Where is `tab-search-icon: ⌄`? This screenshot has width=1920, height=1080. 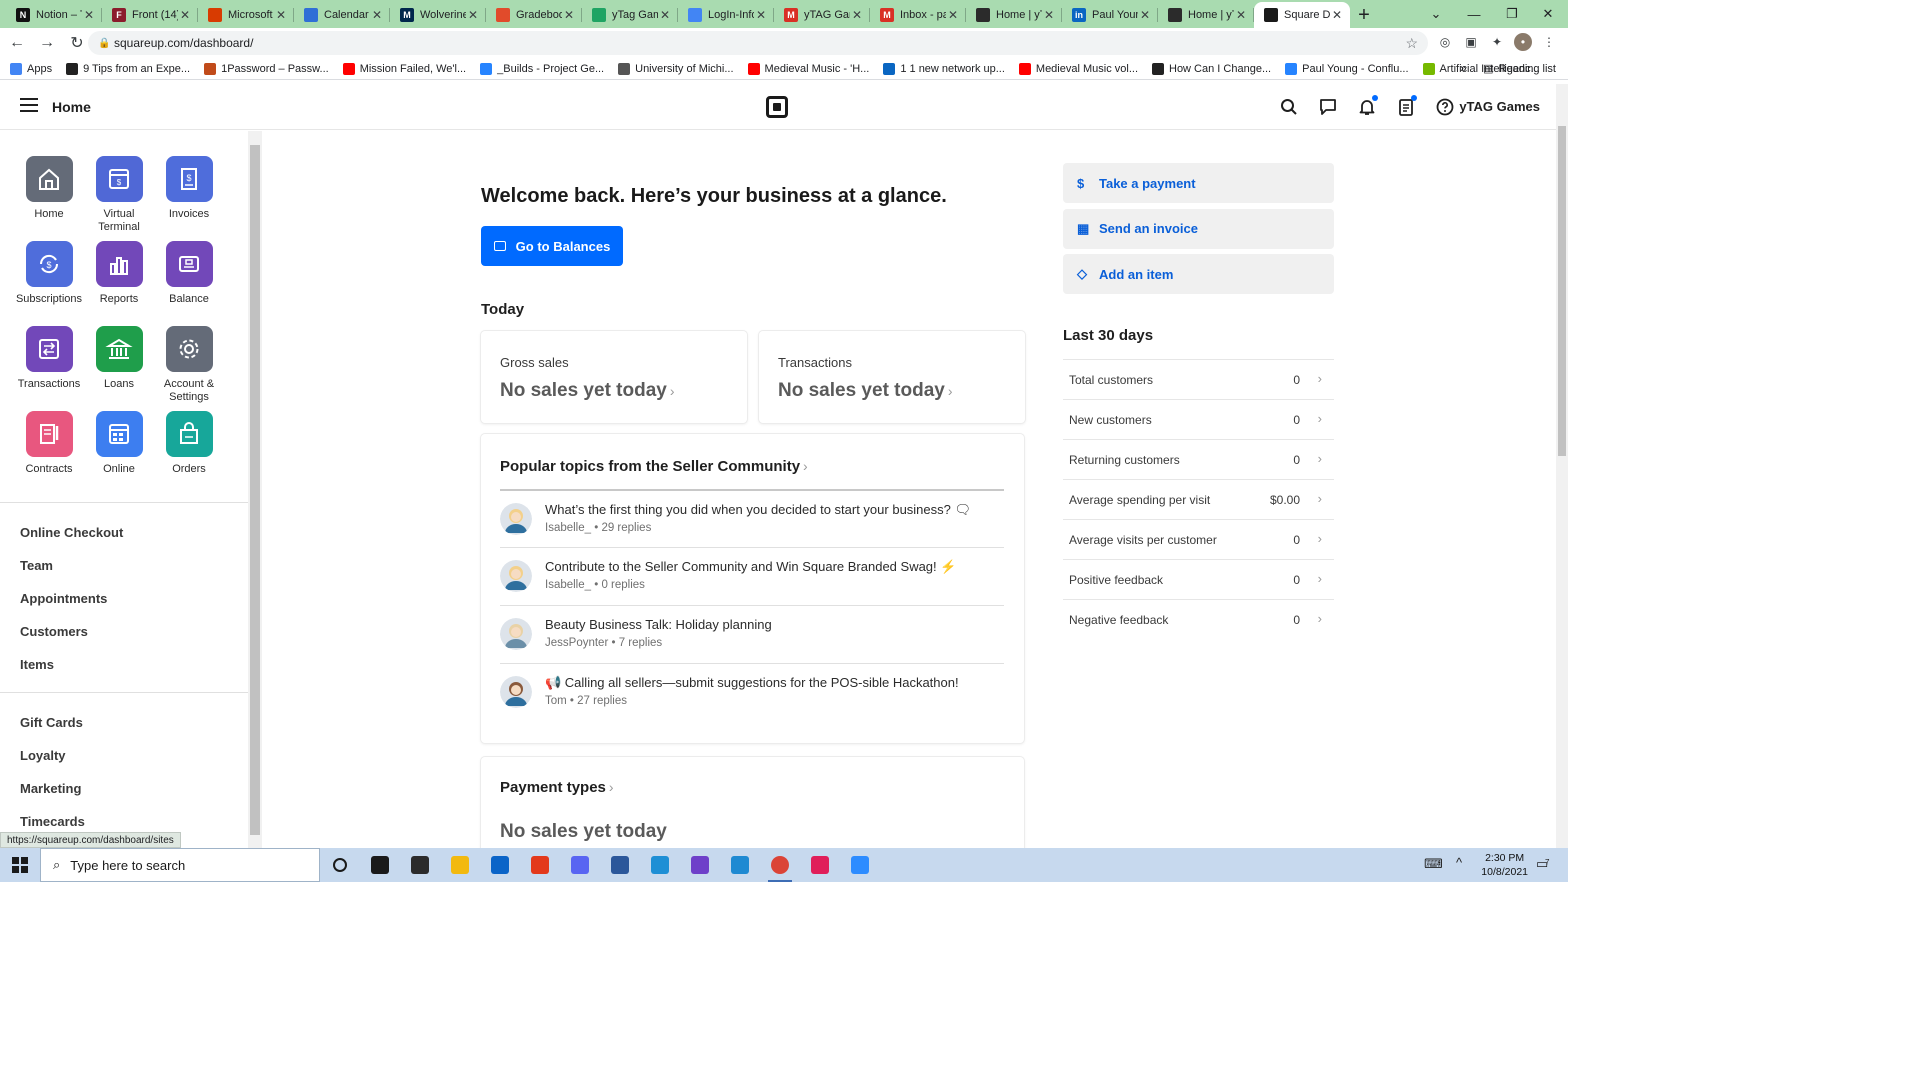
tab-search-icon: ⌄ is located at coordinates (1436, 14).